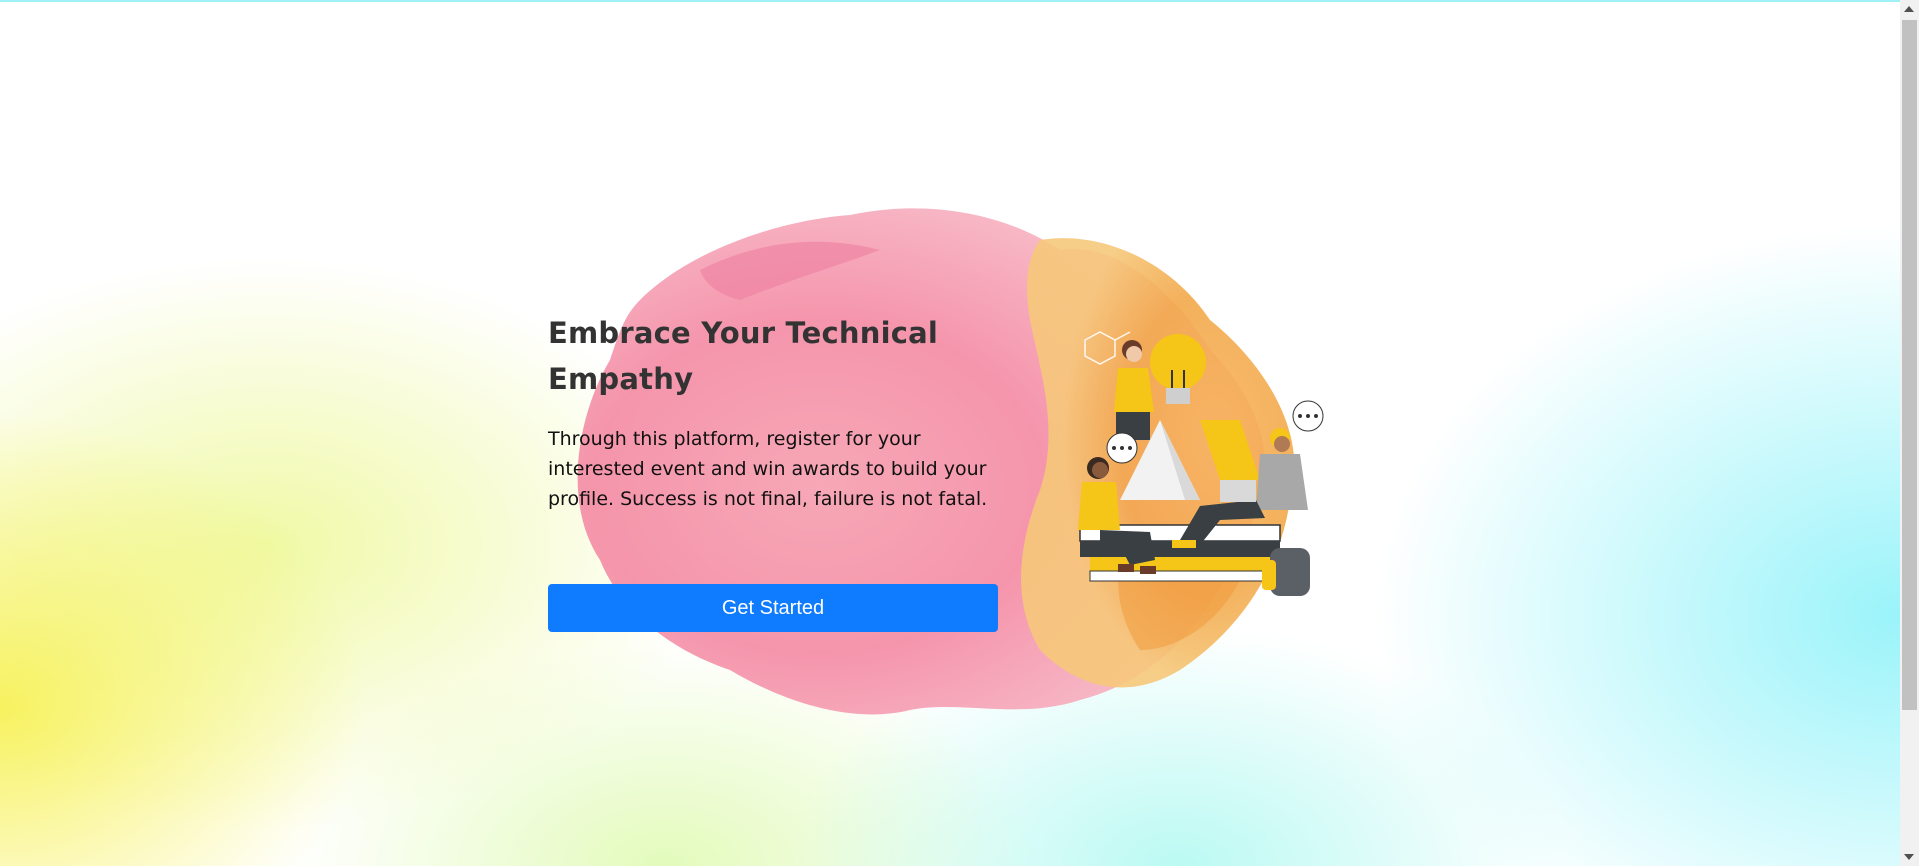 The height and width of the screenshot is (866, 1919). Describe the element at coordinates (1201, 463) in the screenshot. I see `team-collaboration-illustration` at that location.